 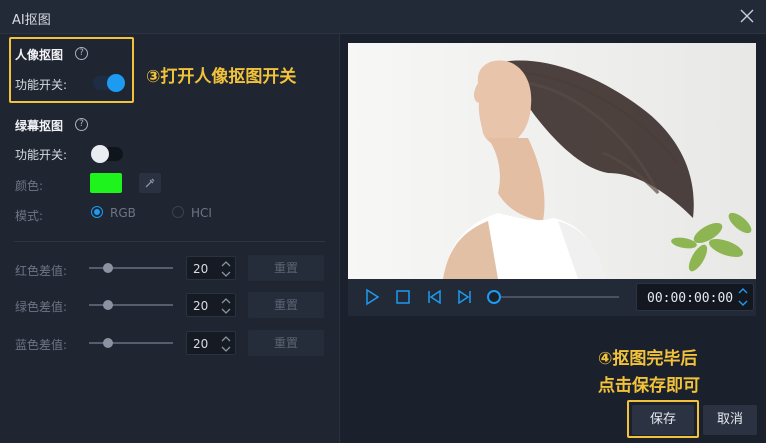 What do you see at coordinates (494, 297) in the screenshot?
I see `seek-knob` at bounding box center [494, 297].